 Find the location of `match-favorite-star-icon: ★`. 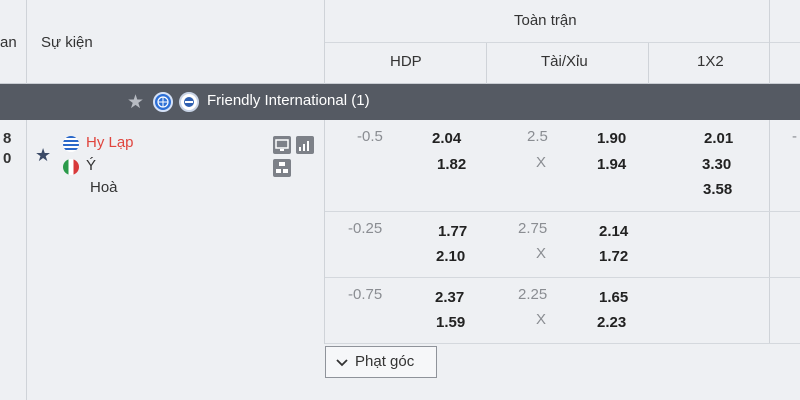

match-favorite-star-icon: ★ is located at coordinates (43, 155).